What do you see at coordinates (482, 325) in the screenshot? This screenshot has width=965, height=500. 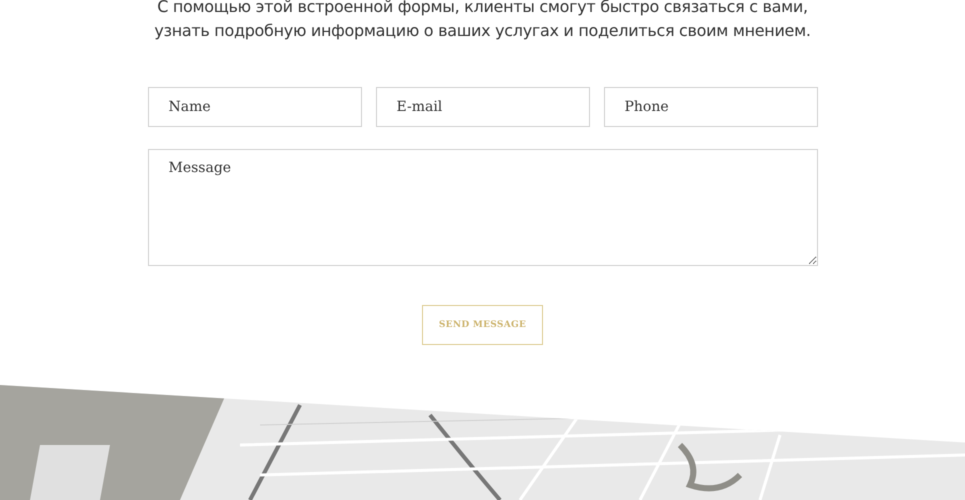 I see `send-message-button: SEND MESSAGE` at bounding box center [482, 325].